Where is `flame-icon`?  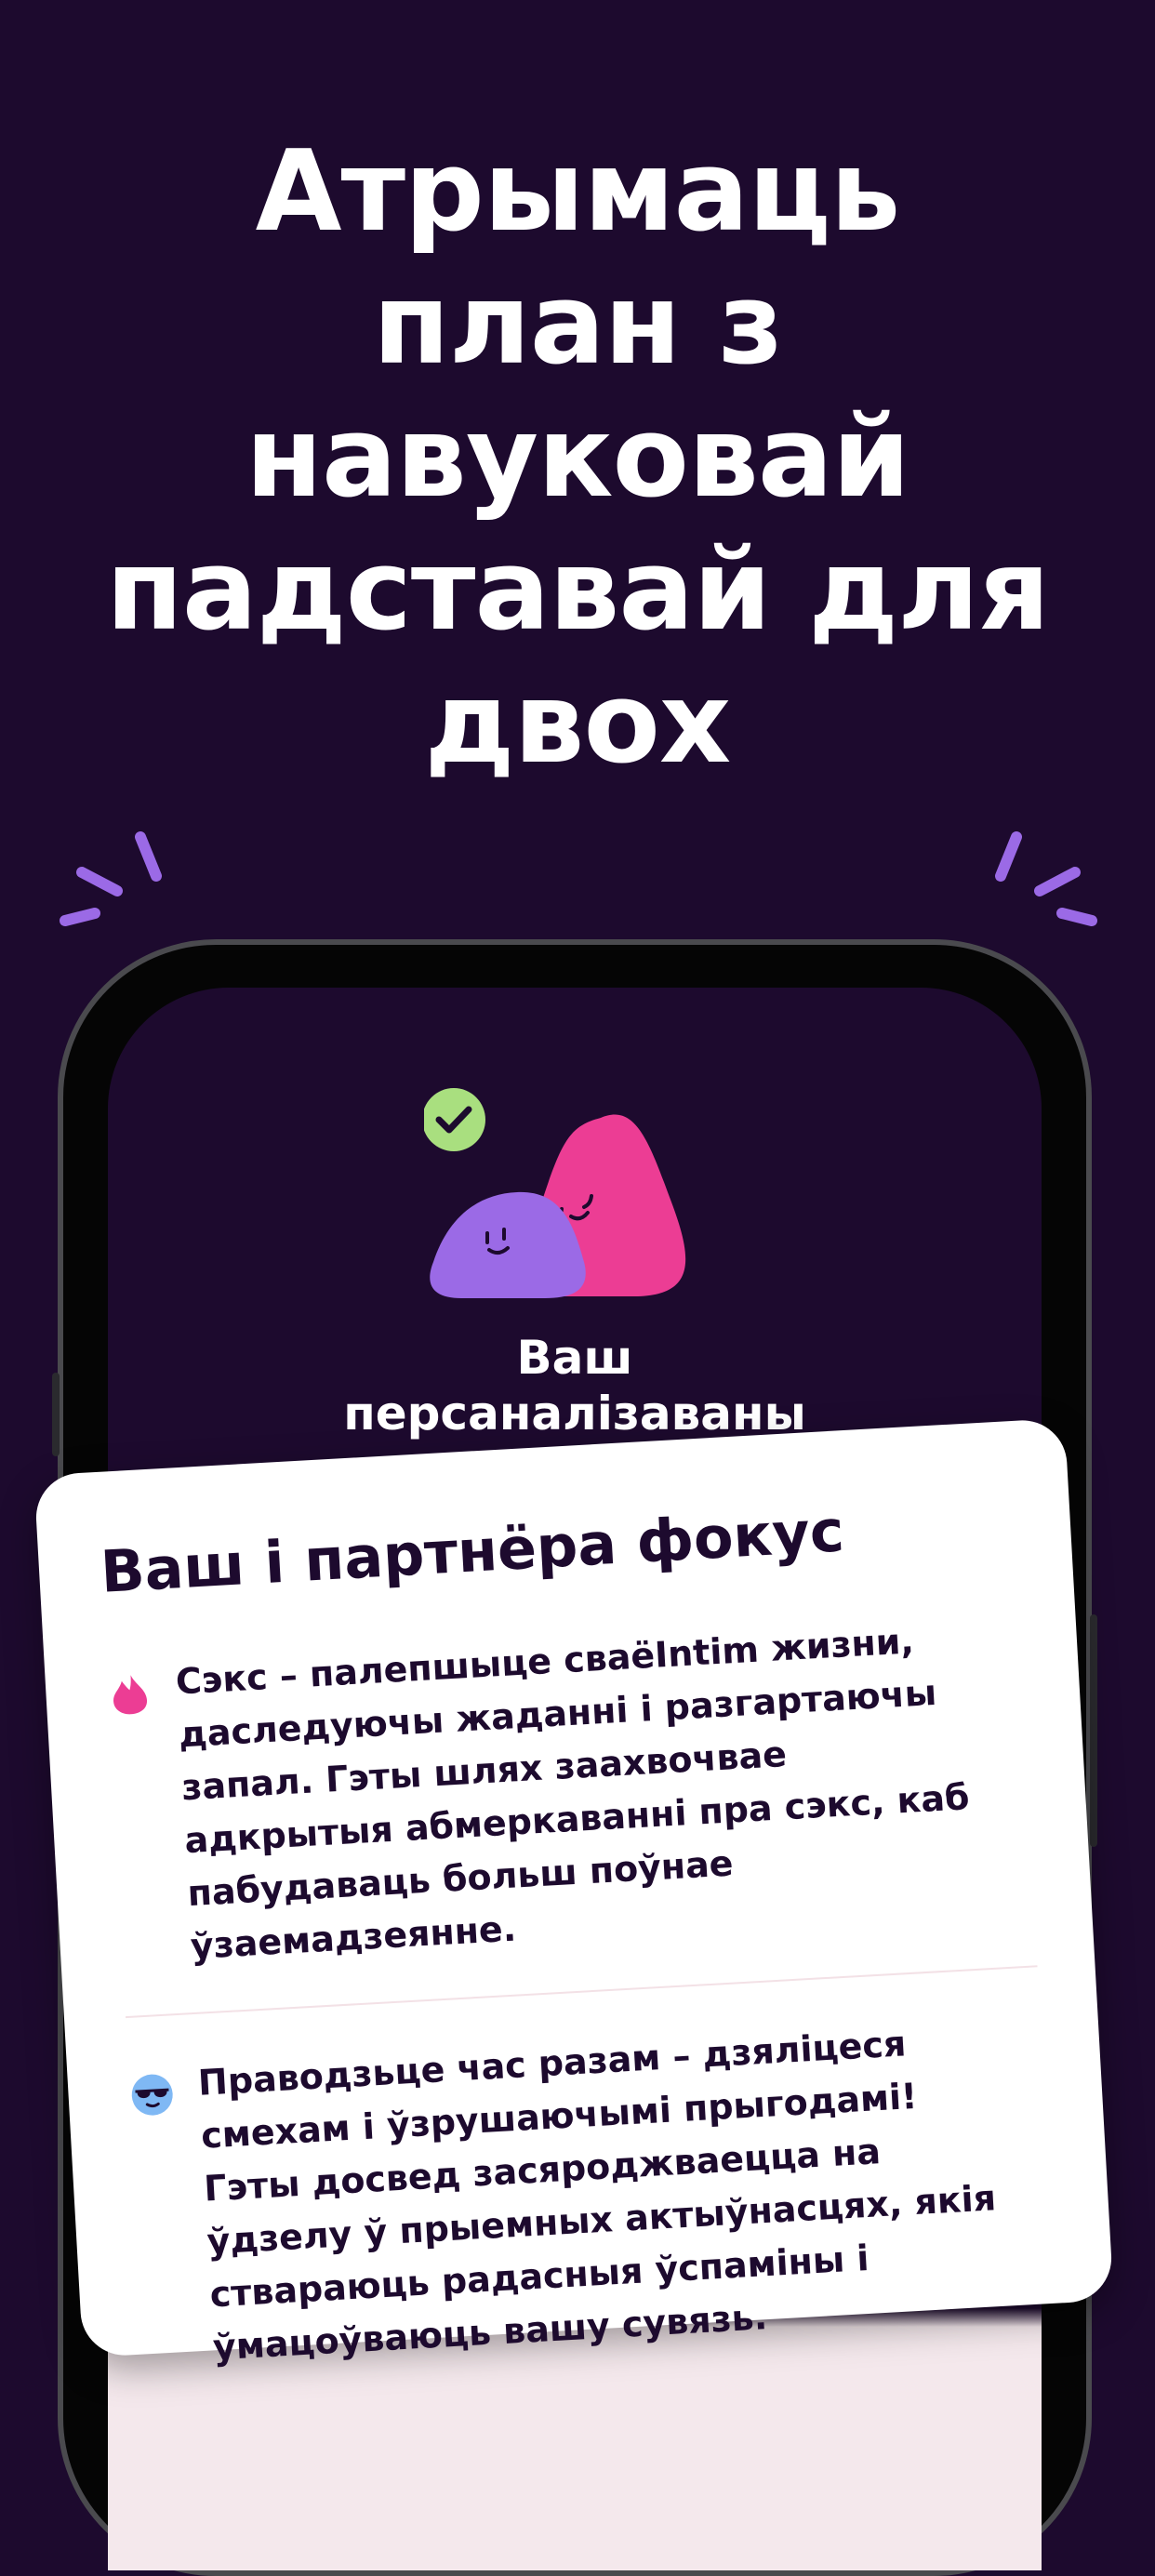 flame-icon is located at coordinates (130, 1695).